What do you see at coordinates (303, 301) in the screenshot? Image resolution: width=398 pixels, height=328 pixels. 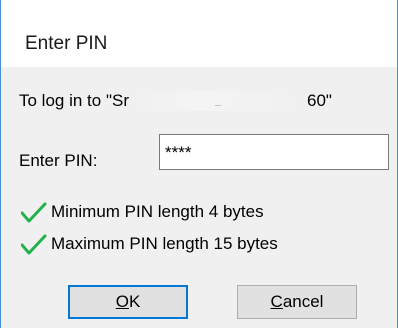 I see `cancel-button-label: ancel` at bounding box center [303, 301].